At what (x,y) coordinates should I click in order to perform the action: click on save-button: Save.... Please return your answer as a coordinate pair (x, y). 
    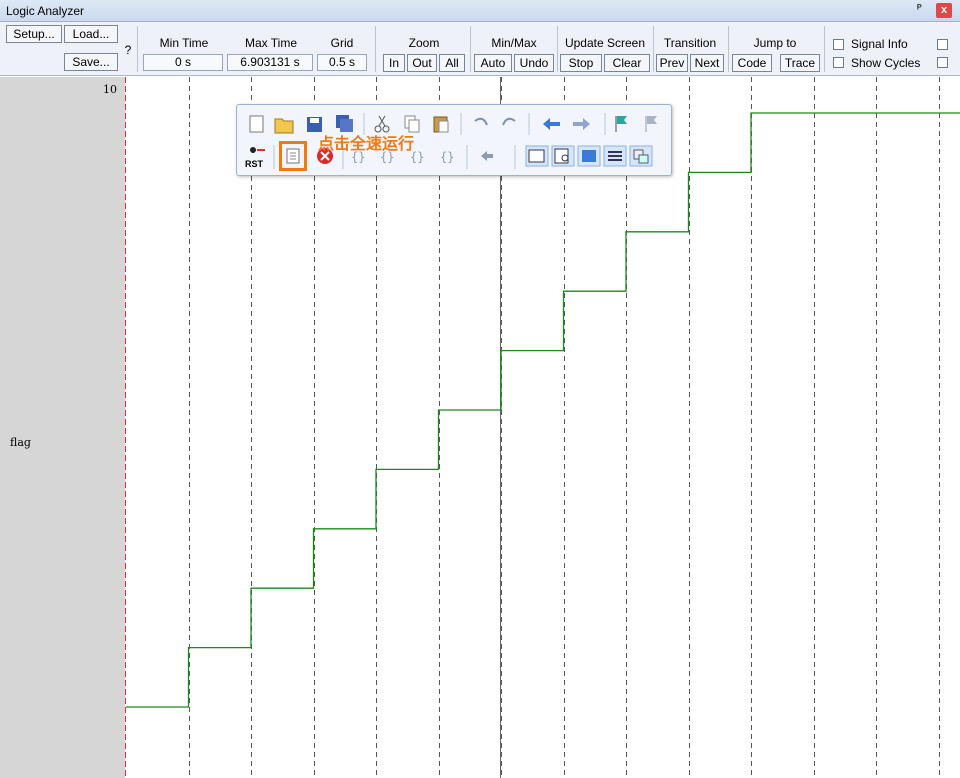
    Looking at the image, I should click on (91, 62).